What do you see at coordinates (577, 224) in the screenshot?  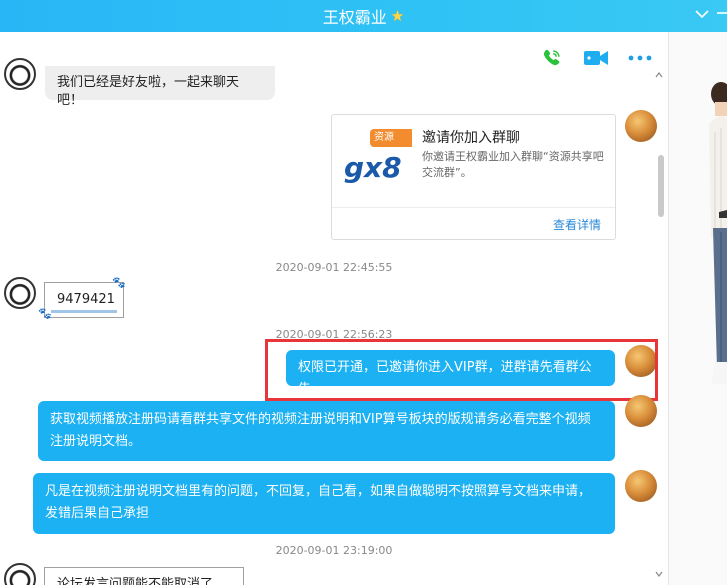 I see `view-details-link: 查看详情` at bounding box center [577, 224].